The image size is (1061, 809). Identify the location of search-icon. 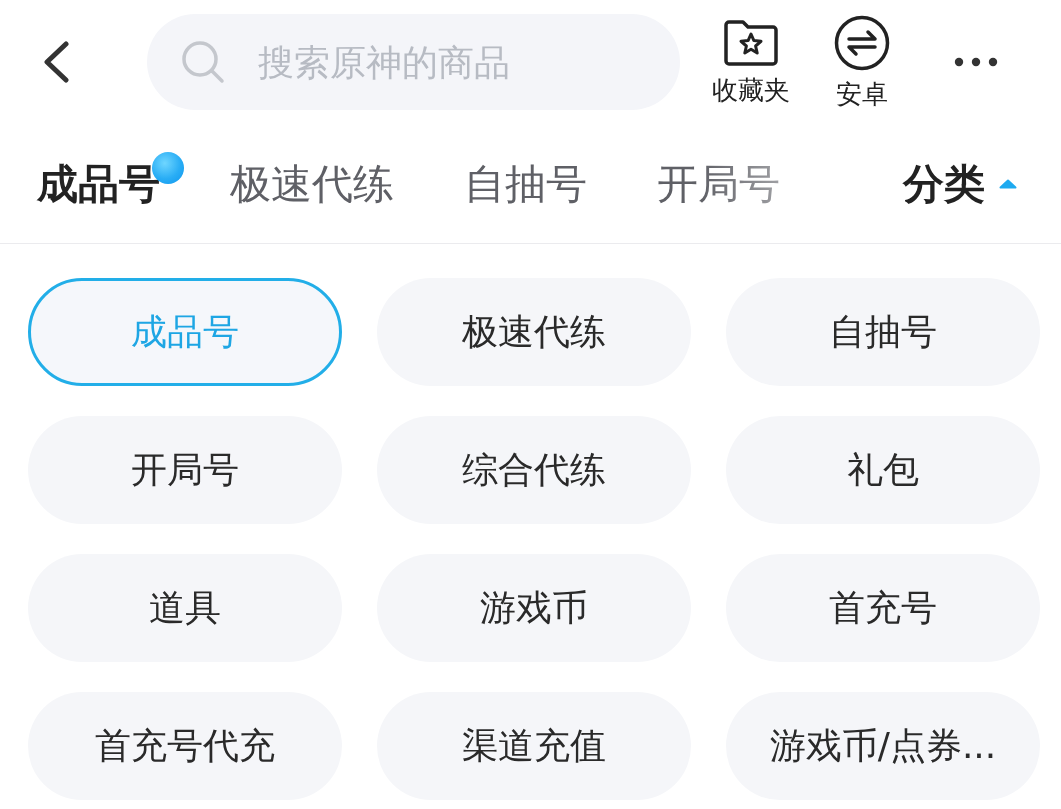
(203, 62).